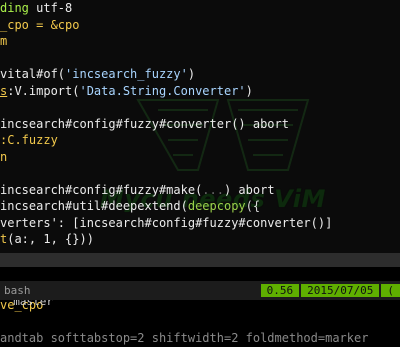  Describe the element at coordinates (50, 239) in the screenshot. I see `code-token: (a:, 1, {}))` at that location.